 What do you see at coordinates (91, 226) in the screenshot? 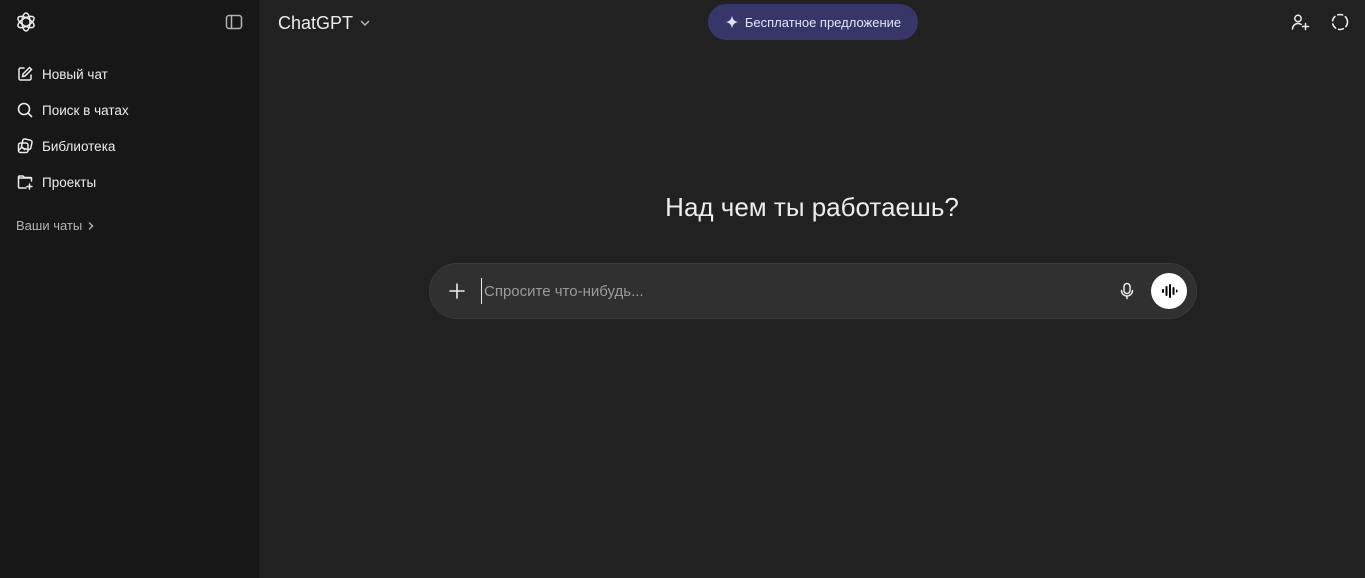
I see `chevron-right-icon` at bounding box center [91, 226].